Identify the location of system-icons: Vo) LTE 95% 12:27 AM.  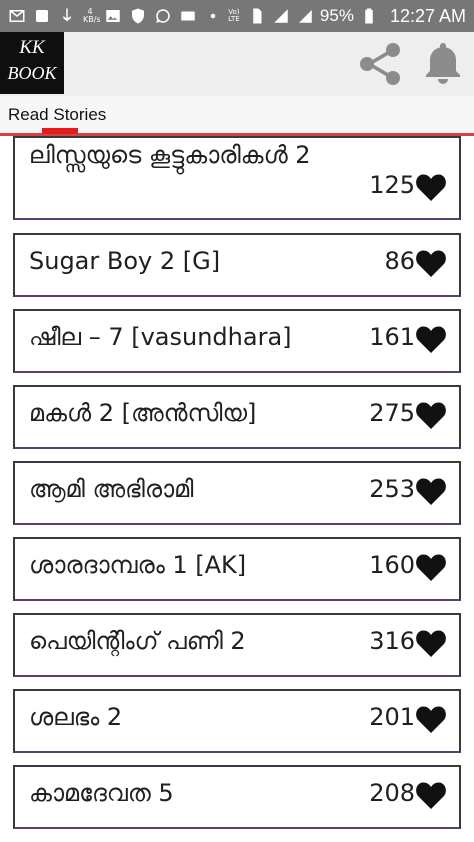
(346, 16).